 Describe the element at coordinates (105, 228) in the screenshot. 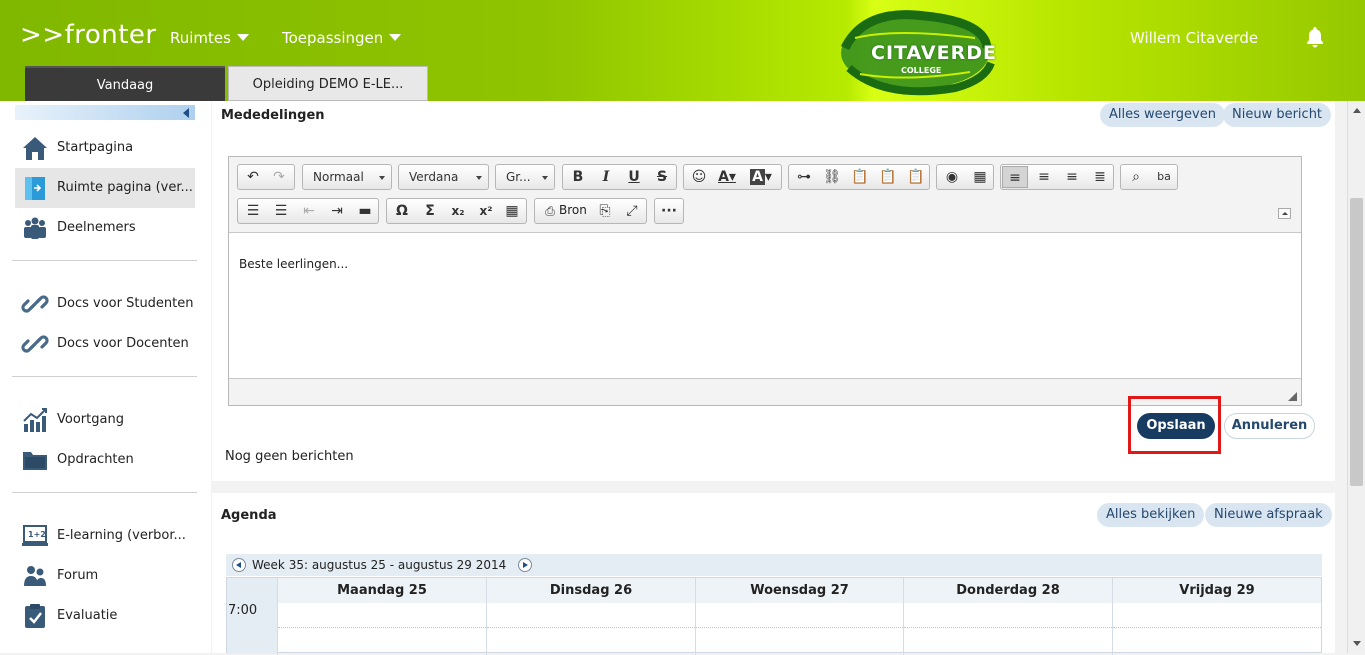

I see `sidebar-item-deelnemers: Deelnemers` at that location.